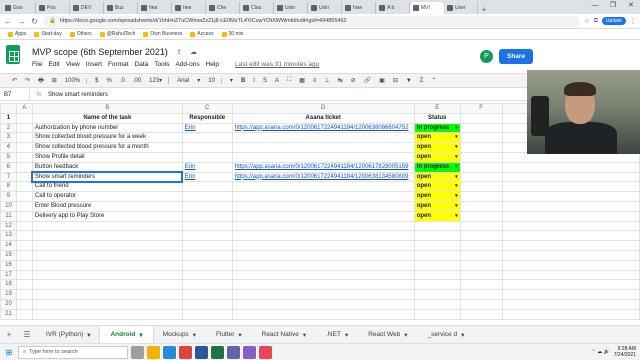  I want to click on maximize-button: ❐, so click(613, 6).